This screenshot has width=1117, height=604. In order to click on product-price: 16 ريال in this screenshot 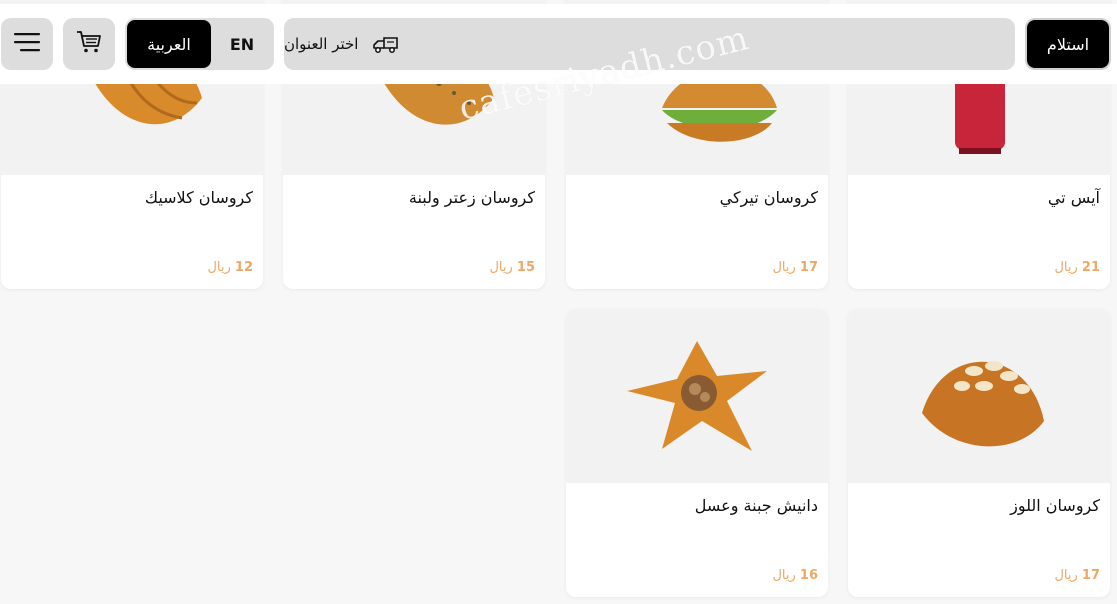, I will do `click(795, 575)`.